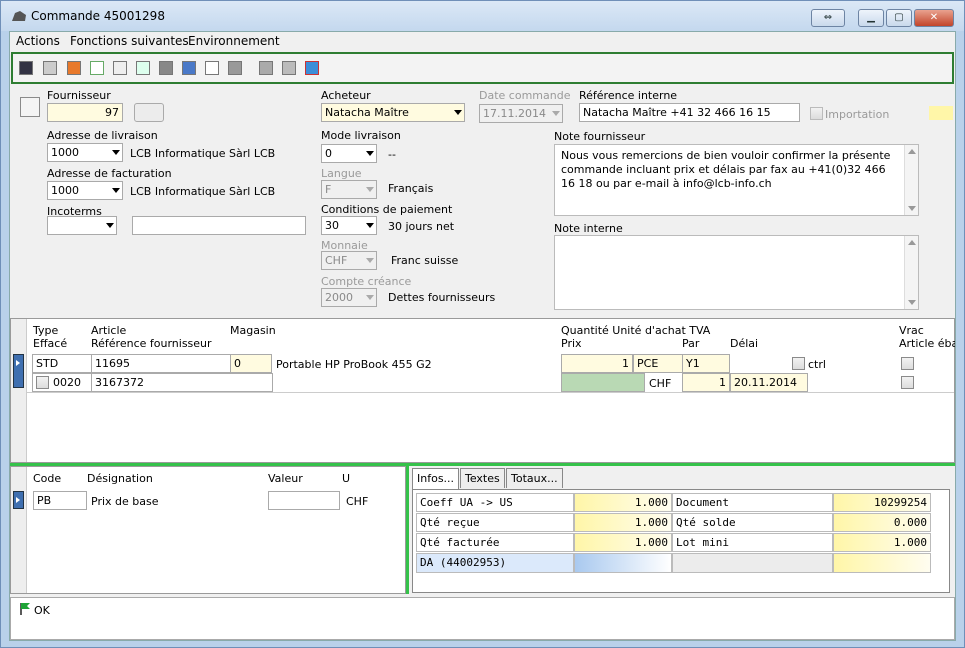 The height and width of the screenshot is (648, 965). I want to click on magasin-field: 0, so click(251, 363).